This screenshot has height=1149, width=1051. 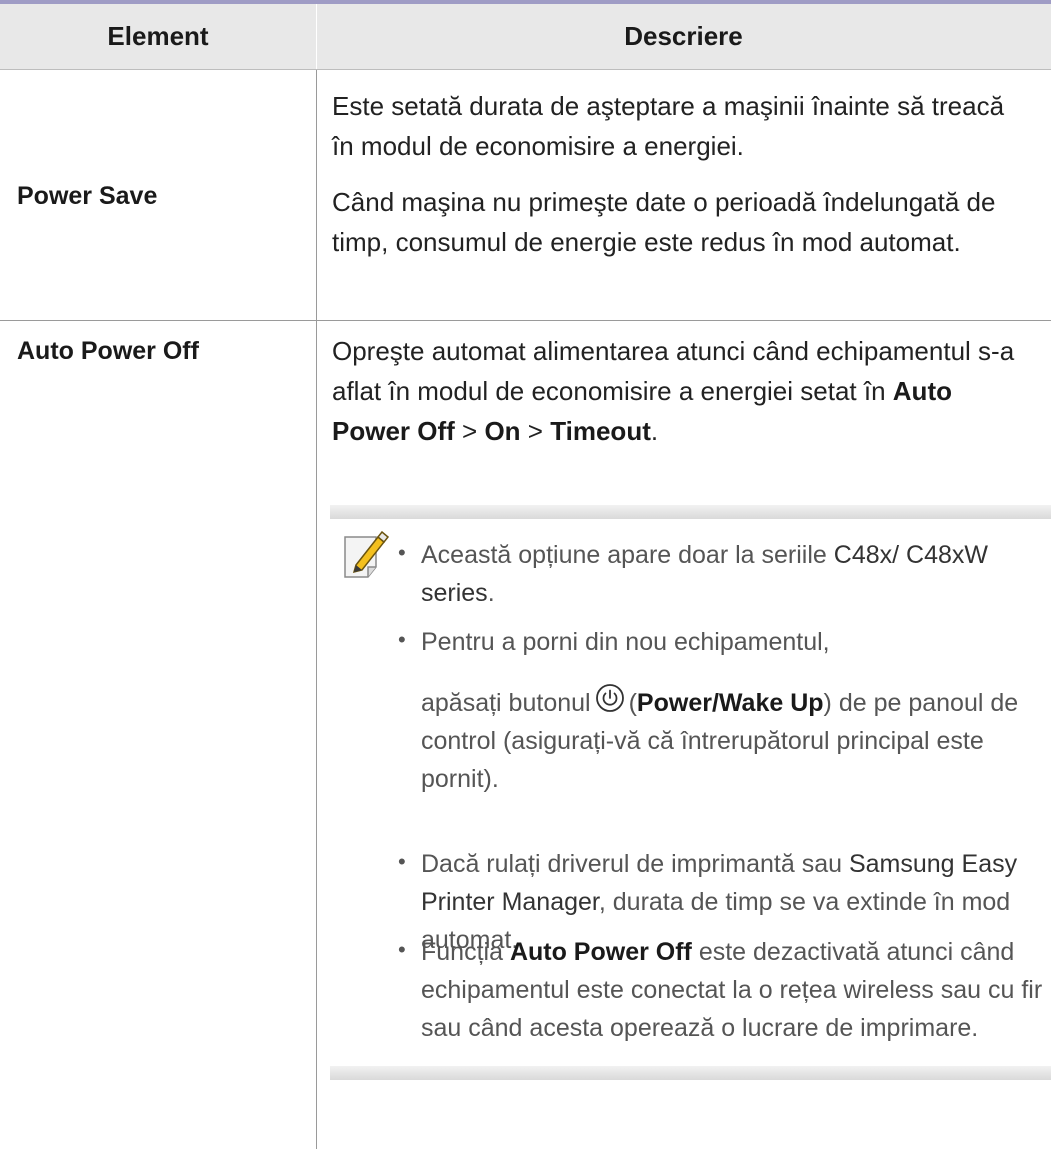 What do you see at coordinates (367, 554) in the screenshot?
I see `note-pencil-icon` at bounding box center [367, 554].